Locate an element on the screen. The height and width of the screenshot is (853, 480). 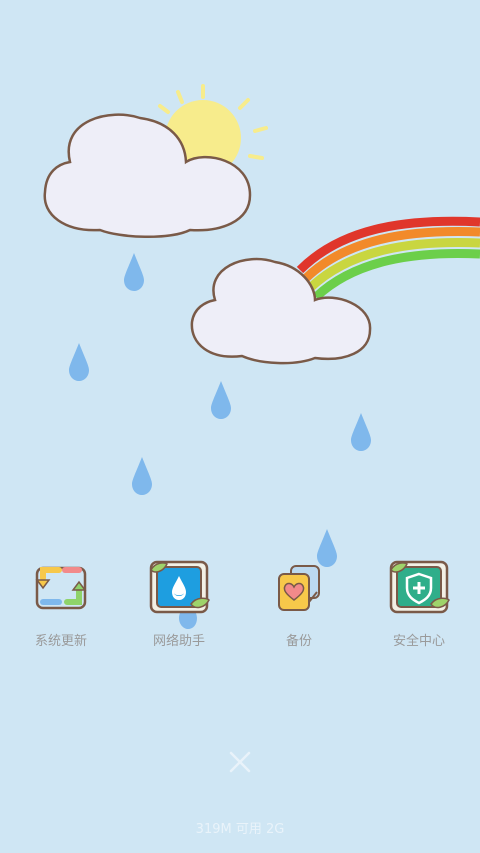
app-label: 安全中心 is located at coordinates (418, 641).